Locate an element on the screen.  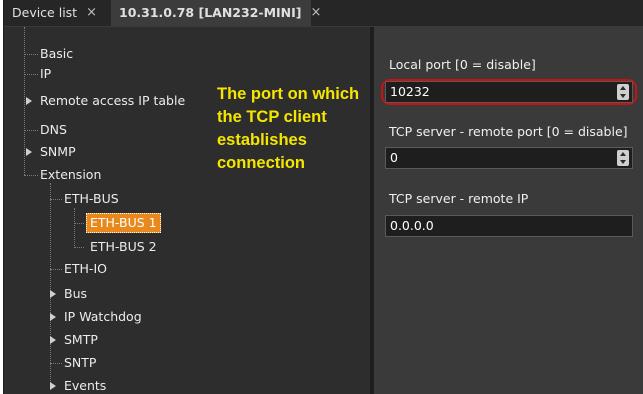
tab-device-list: Device list × is located at coordinates (56, 13).